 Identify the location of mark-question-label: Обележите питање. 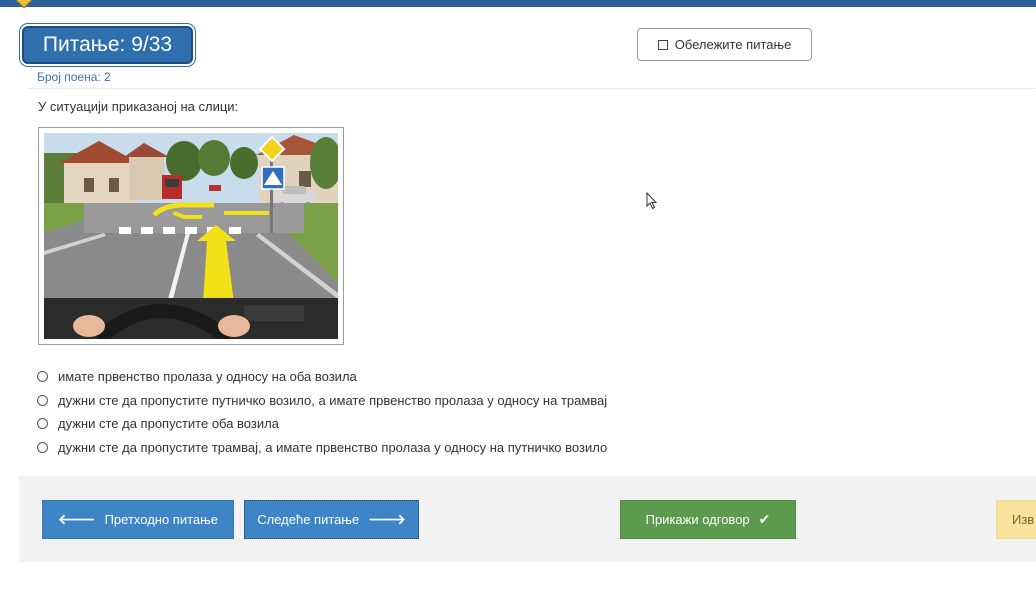
(733, 44).